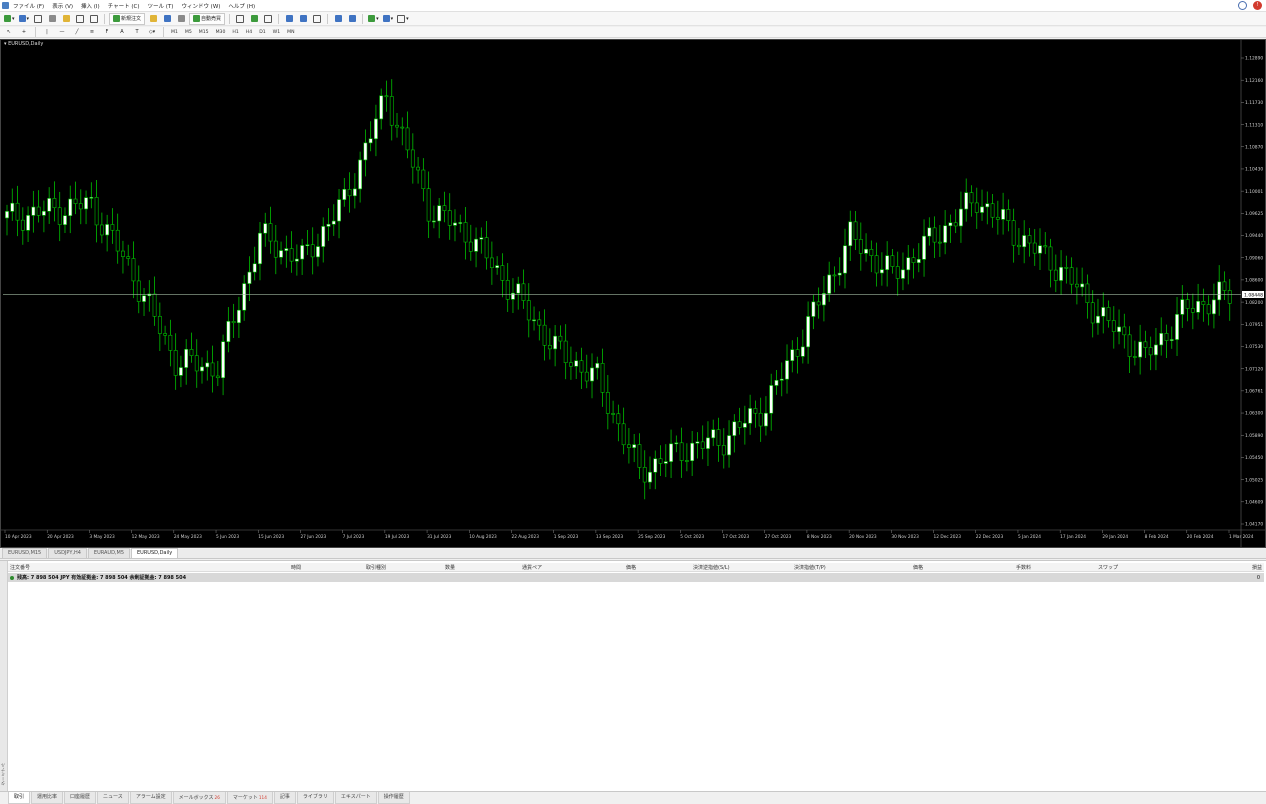 The width and height of the screenshot is (1266, 804). What do you see at coordinates (918, 567) in the screenshot?
I see `column-current-price: 価格` at bounding box center [918, 567].